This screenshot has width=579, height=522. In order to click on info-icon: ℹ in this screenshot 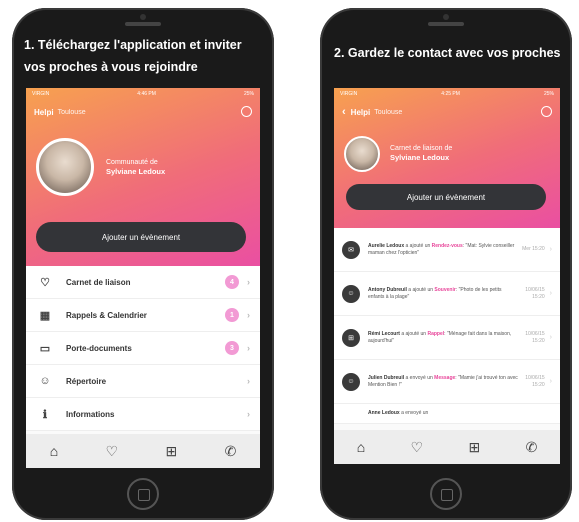, I will do `click(45, 414)`.